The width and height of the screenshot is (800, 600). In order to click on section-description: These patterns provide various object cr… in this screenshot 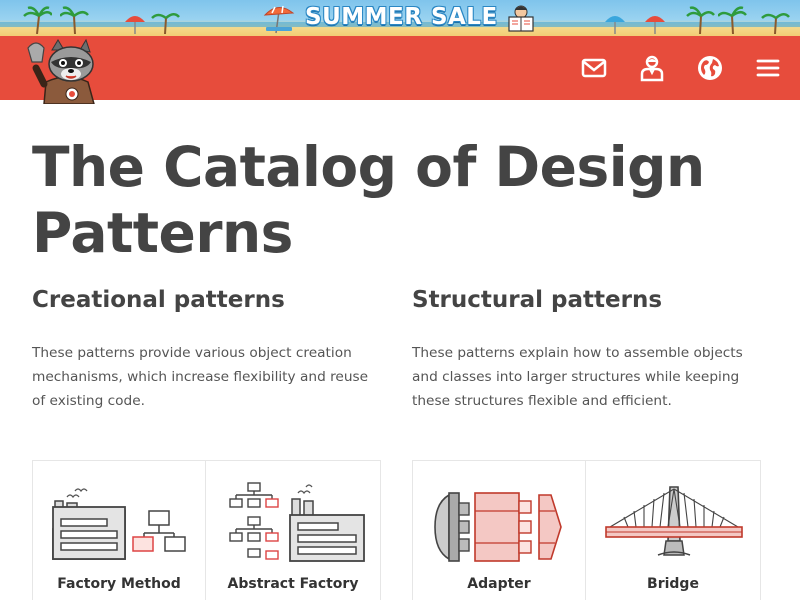, I will do `click(200, 377)`.